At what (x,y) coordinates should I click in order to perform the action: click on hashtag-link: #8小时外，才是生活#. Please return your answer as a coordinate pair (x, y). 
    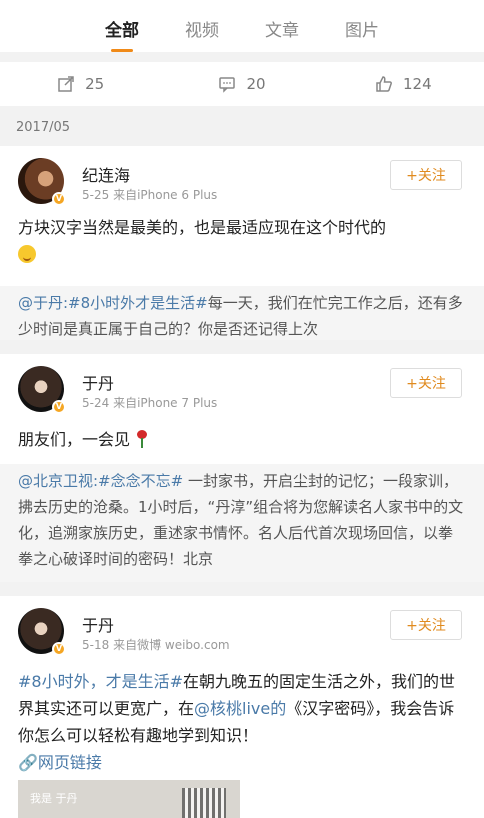
    Looking at the image, I should click on (100, 681).